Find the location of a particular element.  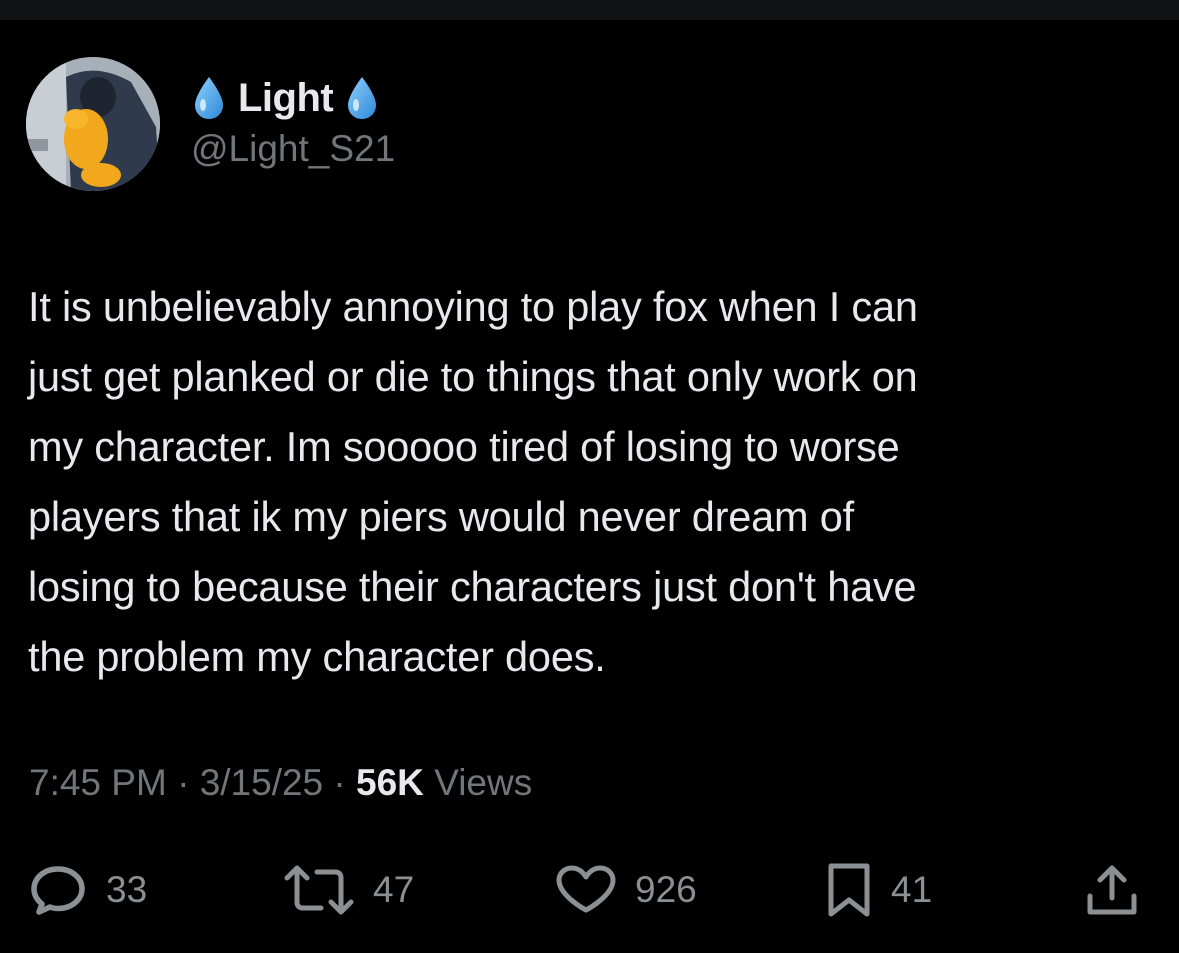

repost-button: 47 is located at coordinates (348, 890).